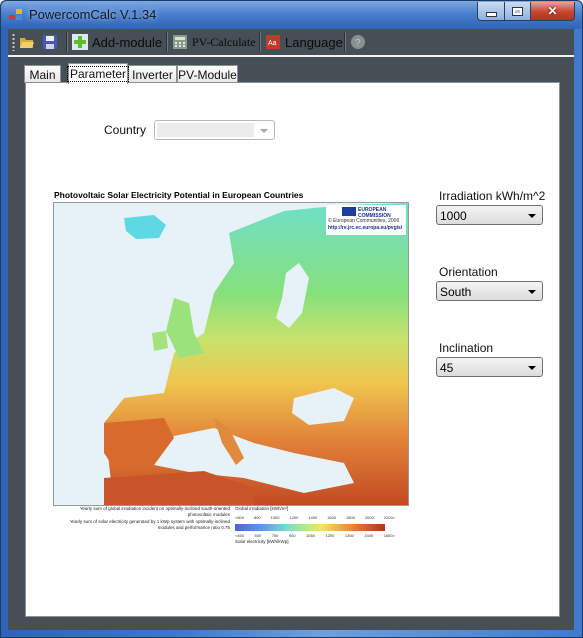 Image resolution: width=583 pixels, height=638 pixels. What do you see at coordinates (262, 541) in the screenshot?
I see `legend-bottom-label: Solar electricity [kWh/kWp]` at bounding box center [262, 541].